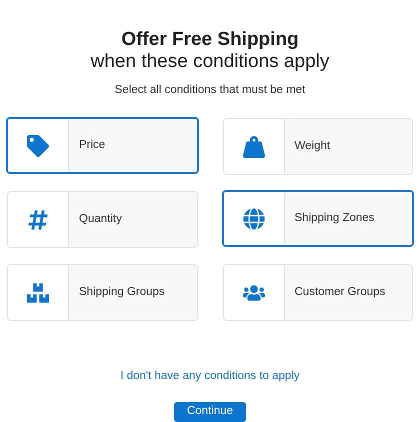  I want to click on condition-label: Quantity, so click(100, 220).